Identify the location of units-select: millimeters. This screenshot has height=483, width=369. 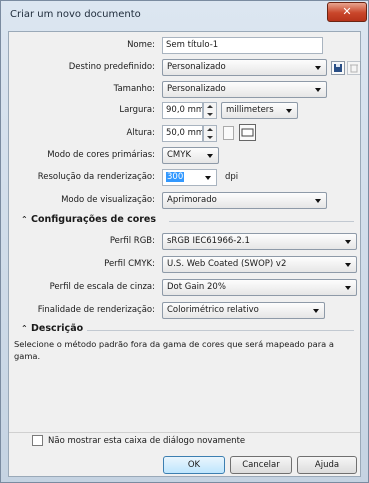
(259, 110).